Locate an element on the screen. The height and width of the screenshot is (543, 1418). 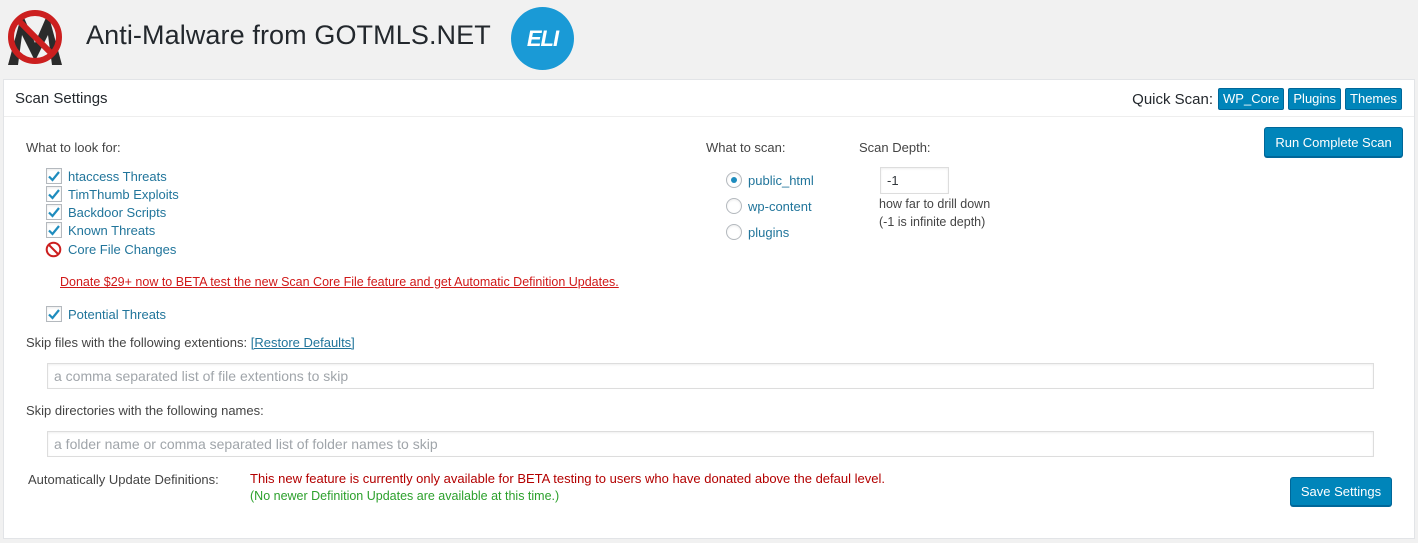
option-potential-threats: Potential Threats is located at coordinates (106, 314).